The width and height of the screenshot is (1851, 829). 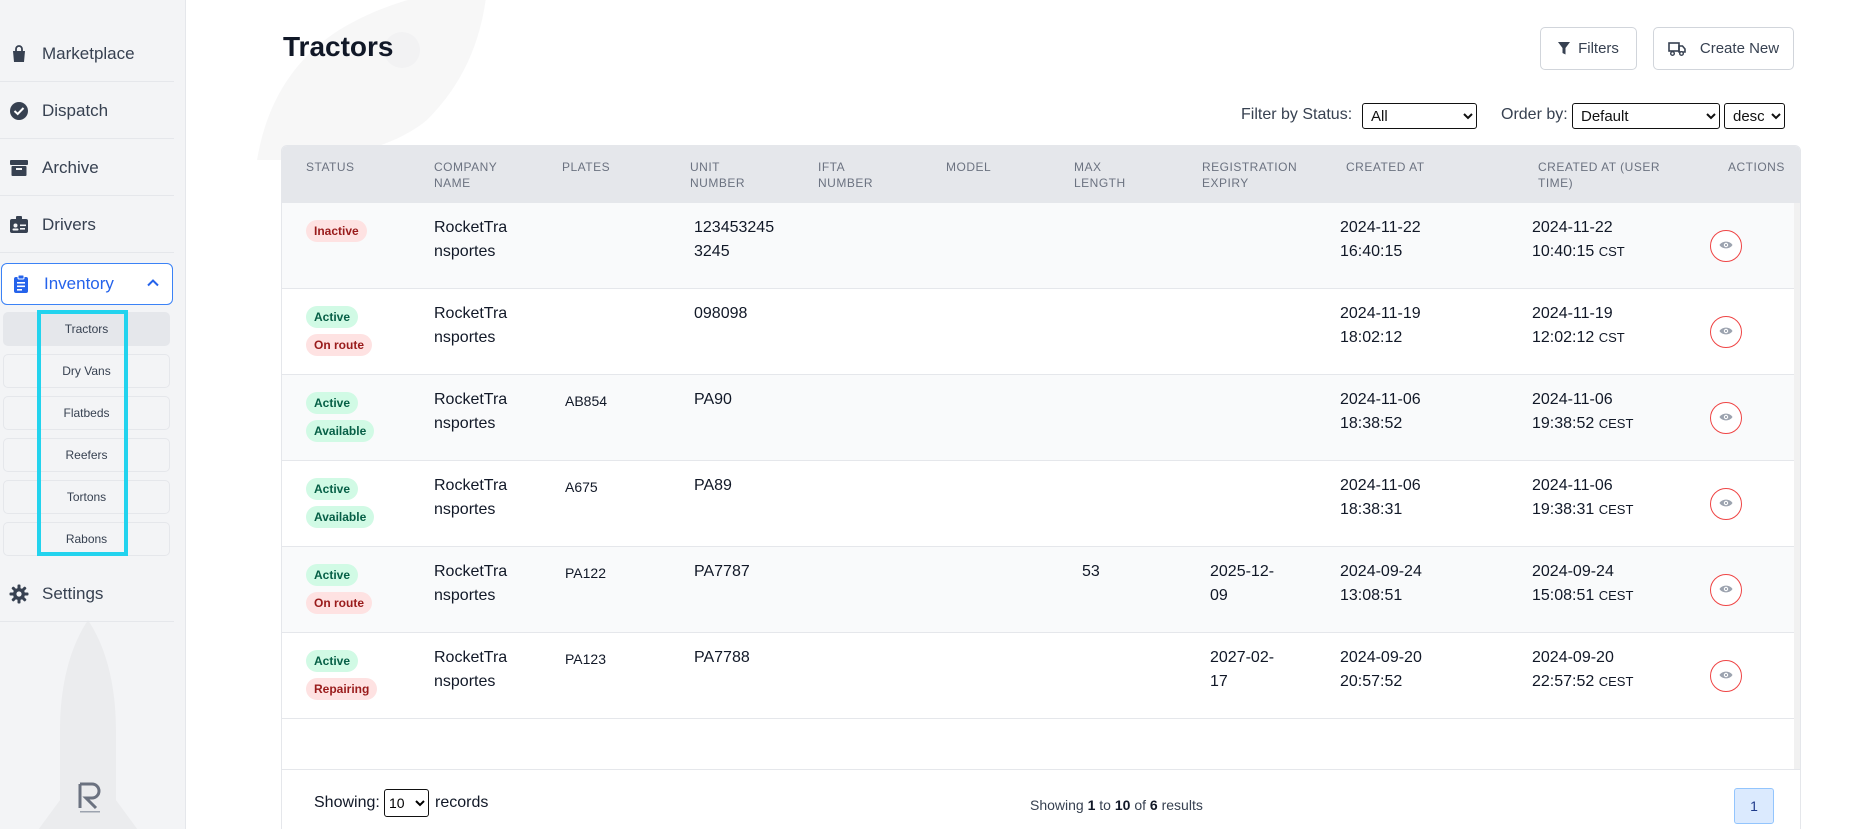 I want to click on rocket-watermark-icon, so click(x=371, y=80).